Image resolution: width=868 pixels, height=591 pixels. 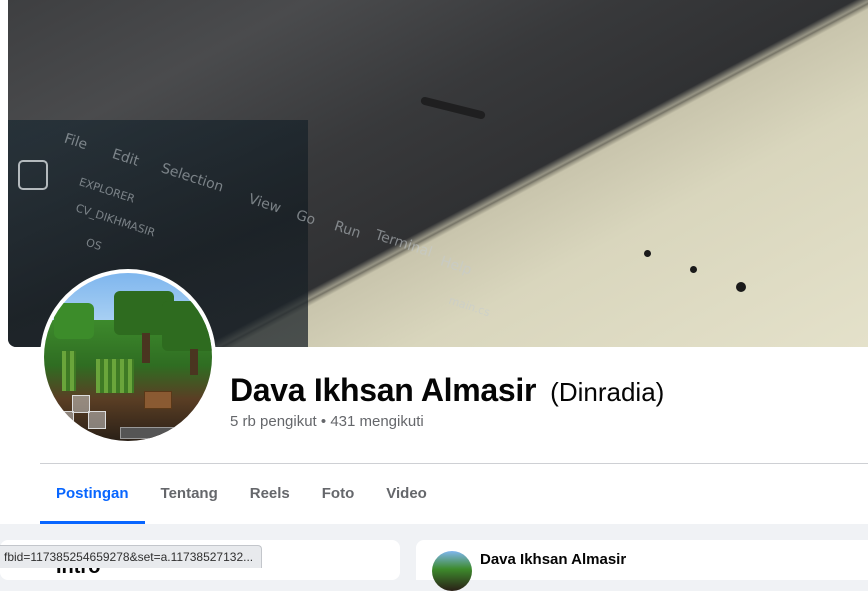 I want to click on avatar-dpad-right, so click(x=97, y=420).